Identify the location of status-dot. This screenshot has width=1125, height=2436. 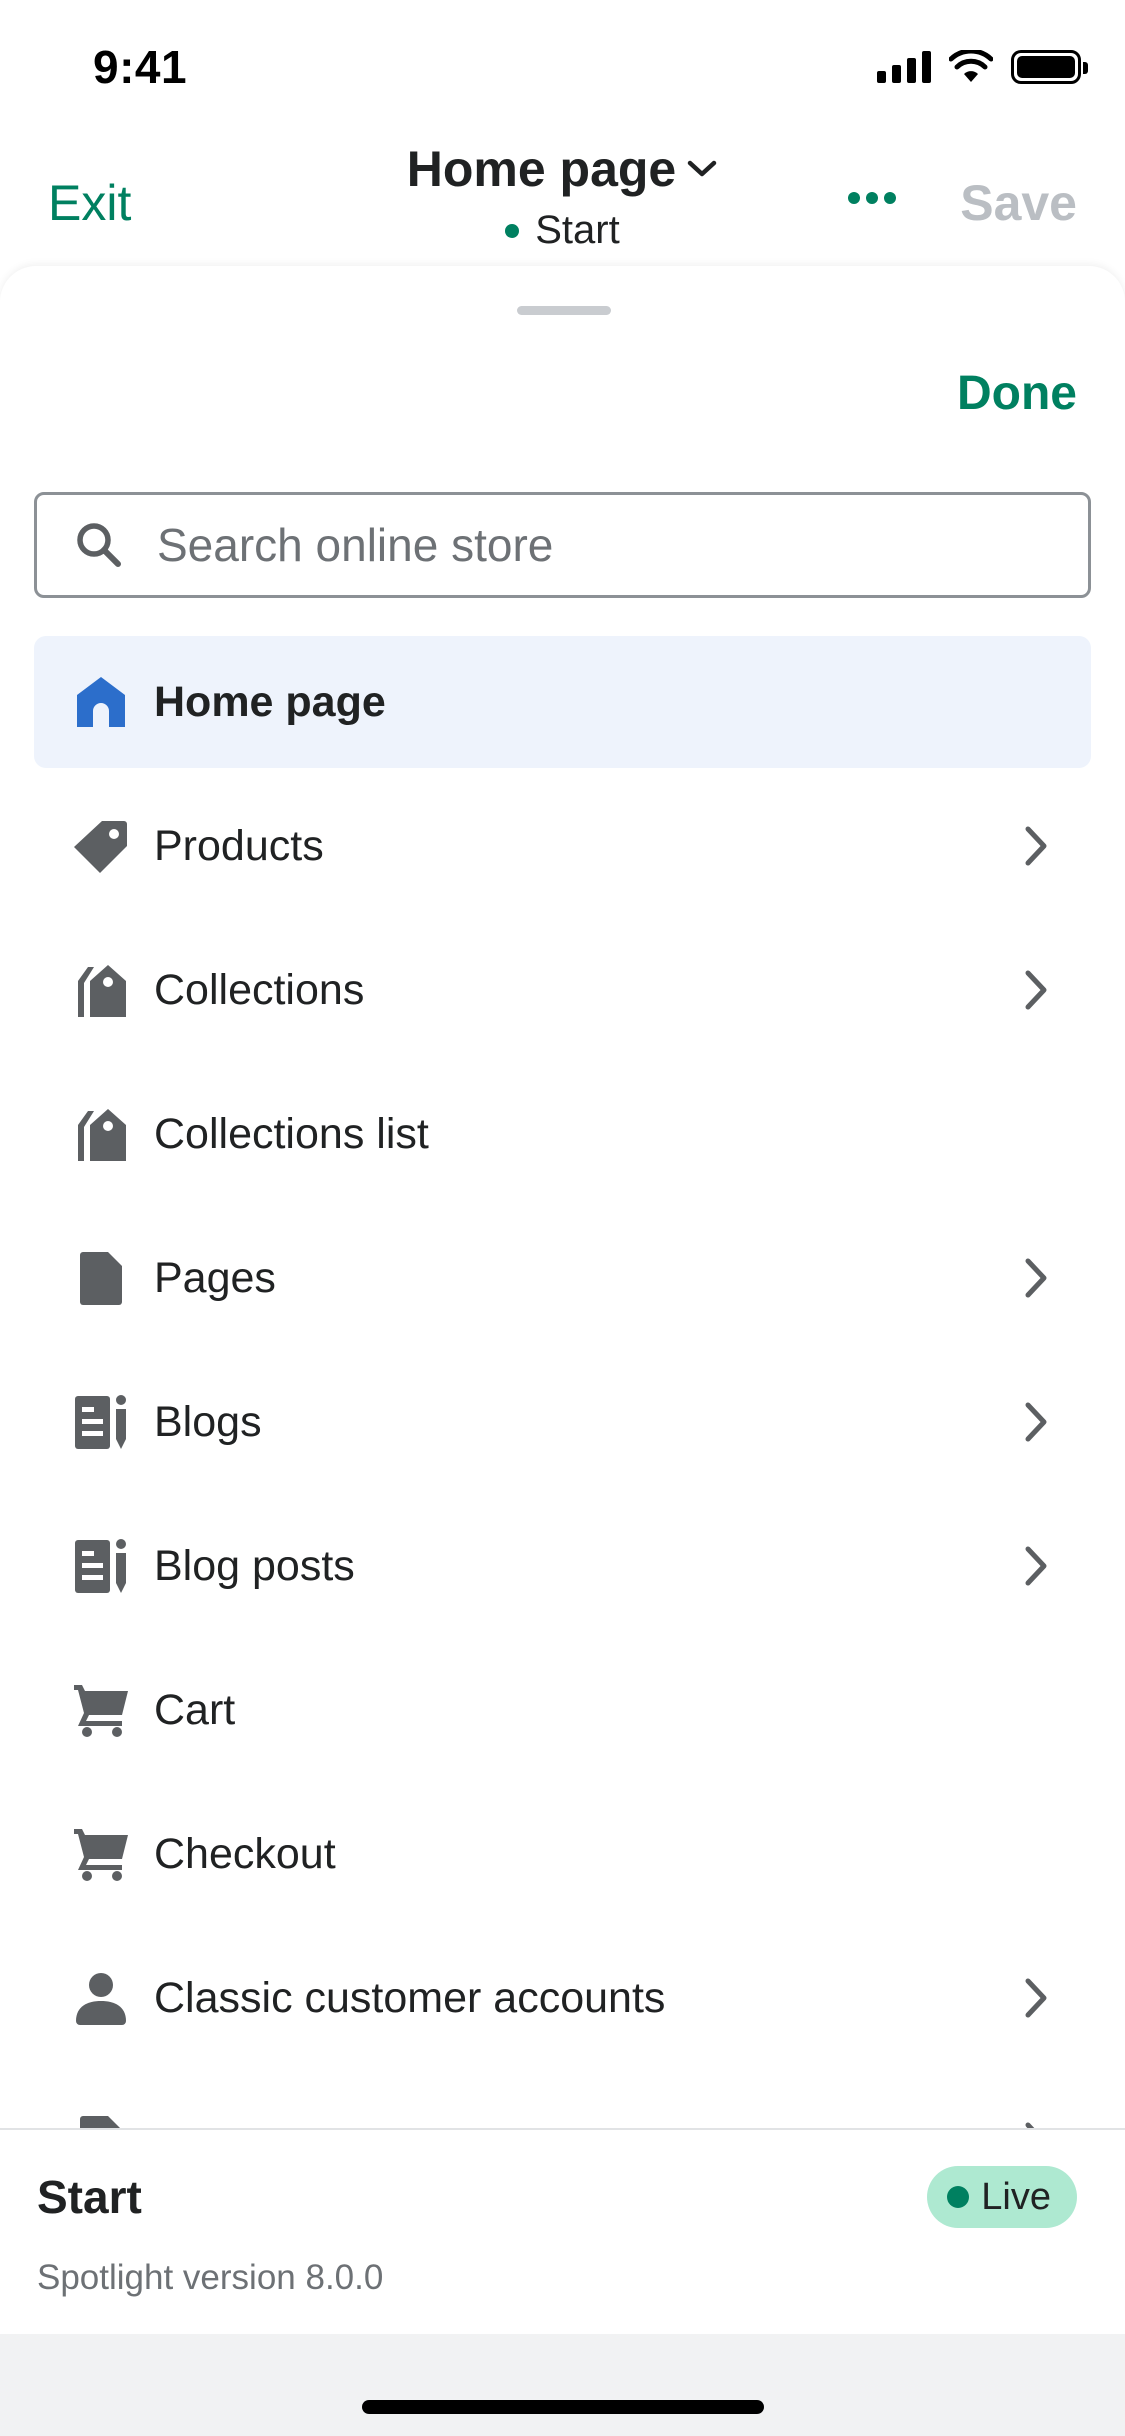
(512, 230).